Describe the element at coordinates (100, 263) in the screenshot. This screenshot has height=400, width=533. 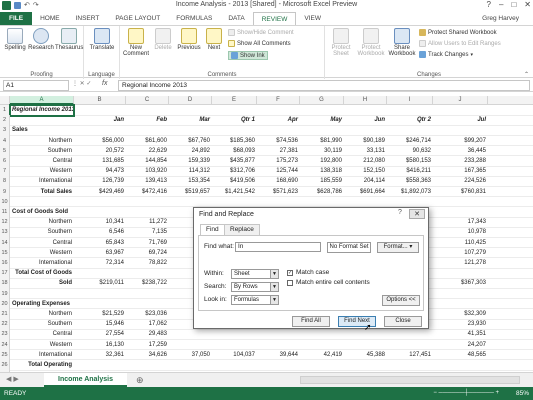
I see `cell-b16: 72,314` at that location.